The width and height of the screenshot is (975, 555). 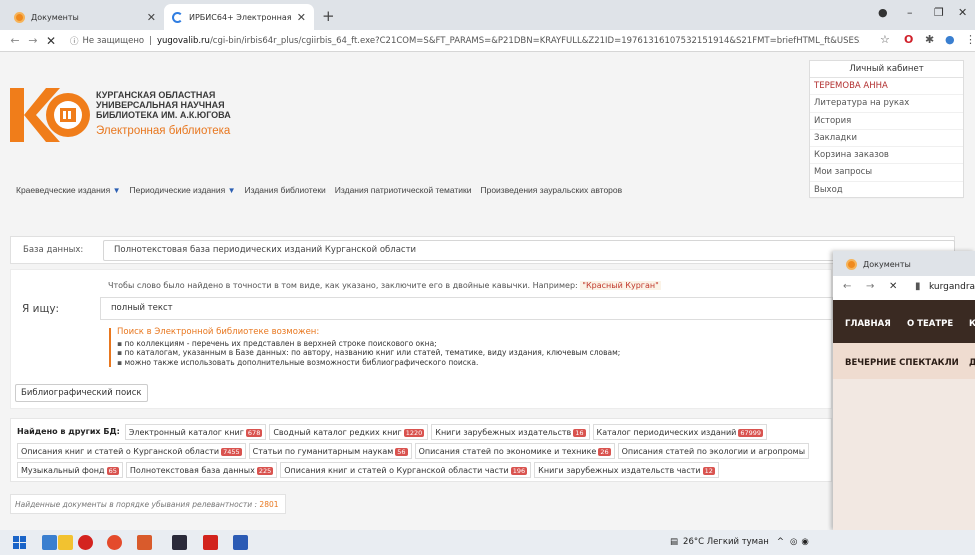 What do you see at coordinates (904, 321) in the screenshot?
I see `theatre-main-nav: ГЛАВНАЯ О ТЕАТРЕ К` at bounding box center [904, 321].